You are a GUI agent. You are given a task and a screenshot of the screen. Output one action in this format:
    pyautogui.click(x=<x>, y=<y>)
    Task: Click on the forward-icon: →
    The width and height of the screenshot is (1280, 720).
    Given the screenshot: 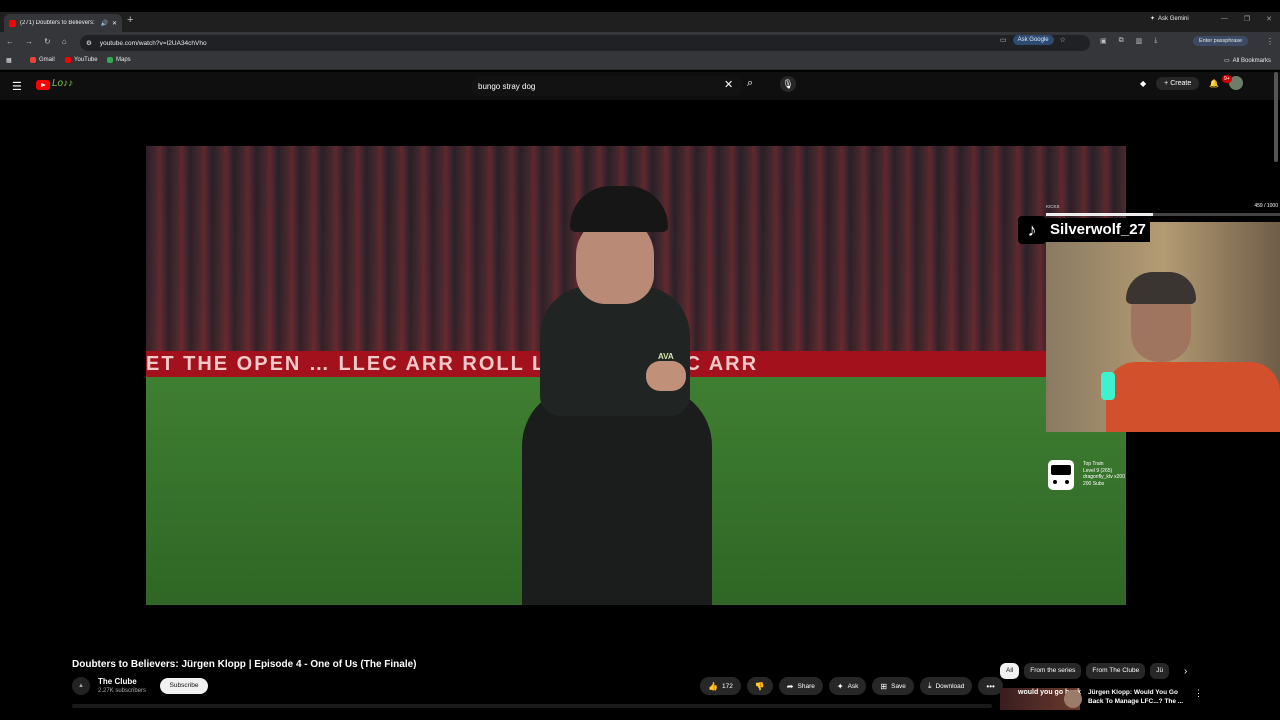 What is the action you would take?
    pyautogui.click(x=29, y=41)
    